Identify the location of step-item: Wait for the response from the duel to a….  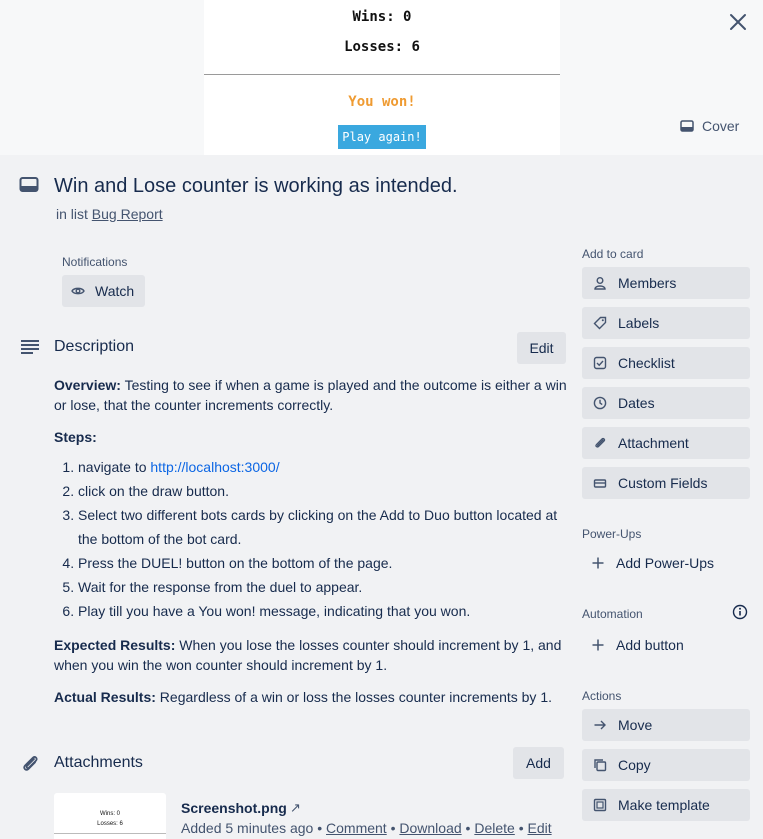
(323, 587).